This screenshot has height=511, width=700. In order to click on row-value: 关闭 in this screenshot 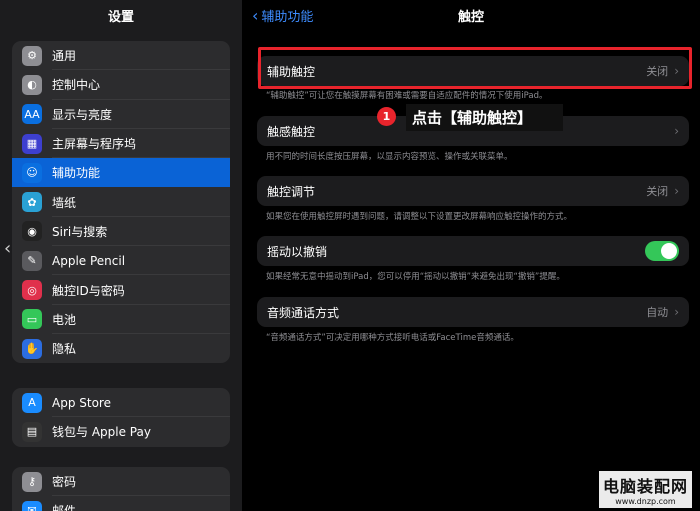, I will do `click(657, 191)`.